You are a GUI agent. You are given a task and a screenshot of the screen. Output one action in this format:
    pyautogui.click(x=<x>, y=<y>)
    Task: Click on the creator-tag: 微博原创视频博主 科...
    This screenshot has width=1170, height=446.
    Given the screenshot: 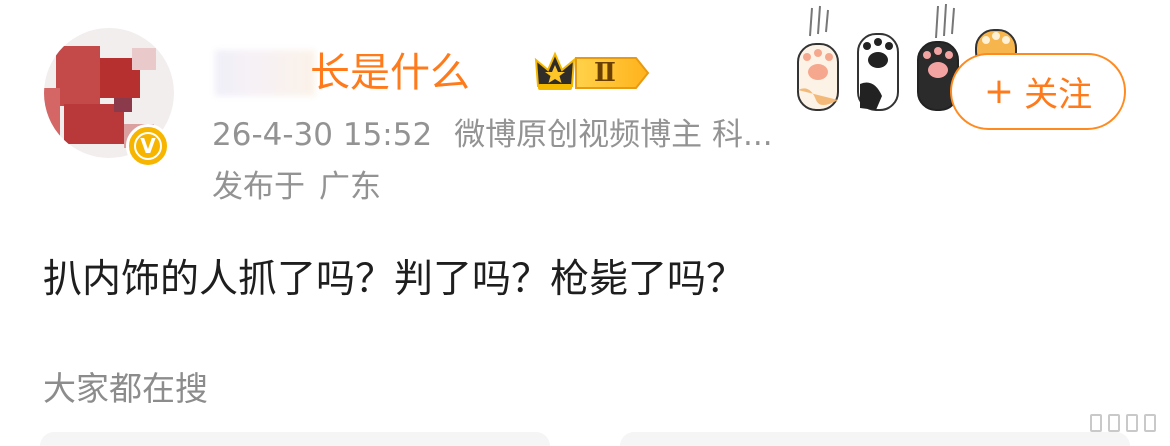 What is the action you would take?
    pyautogui.click(x=613, y=135)
    